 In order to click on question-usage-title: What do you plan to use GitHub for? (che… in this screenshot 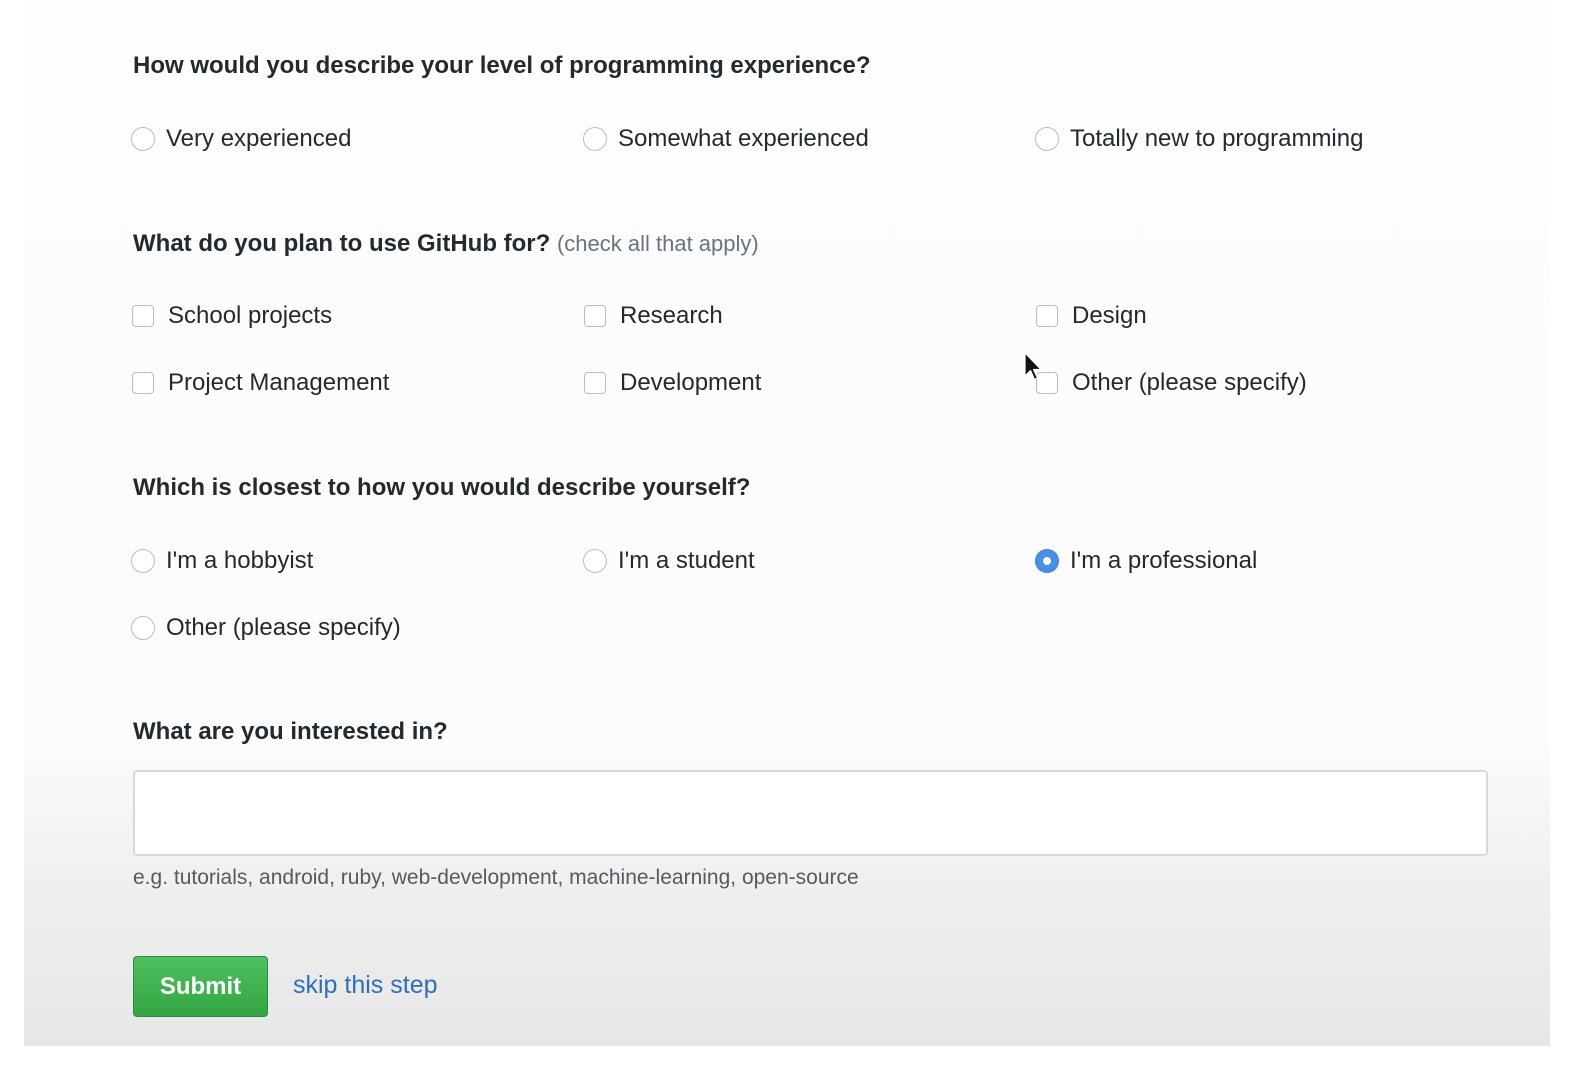, I will do `click(446, 244)`.